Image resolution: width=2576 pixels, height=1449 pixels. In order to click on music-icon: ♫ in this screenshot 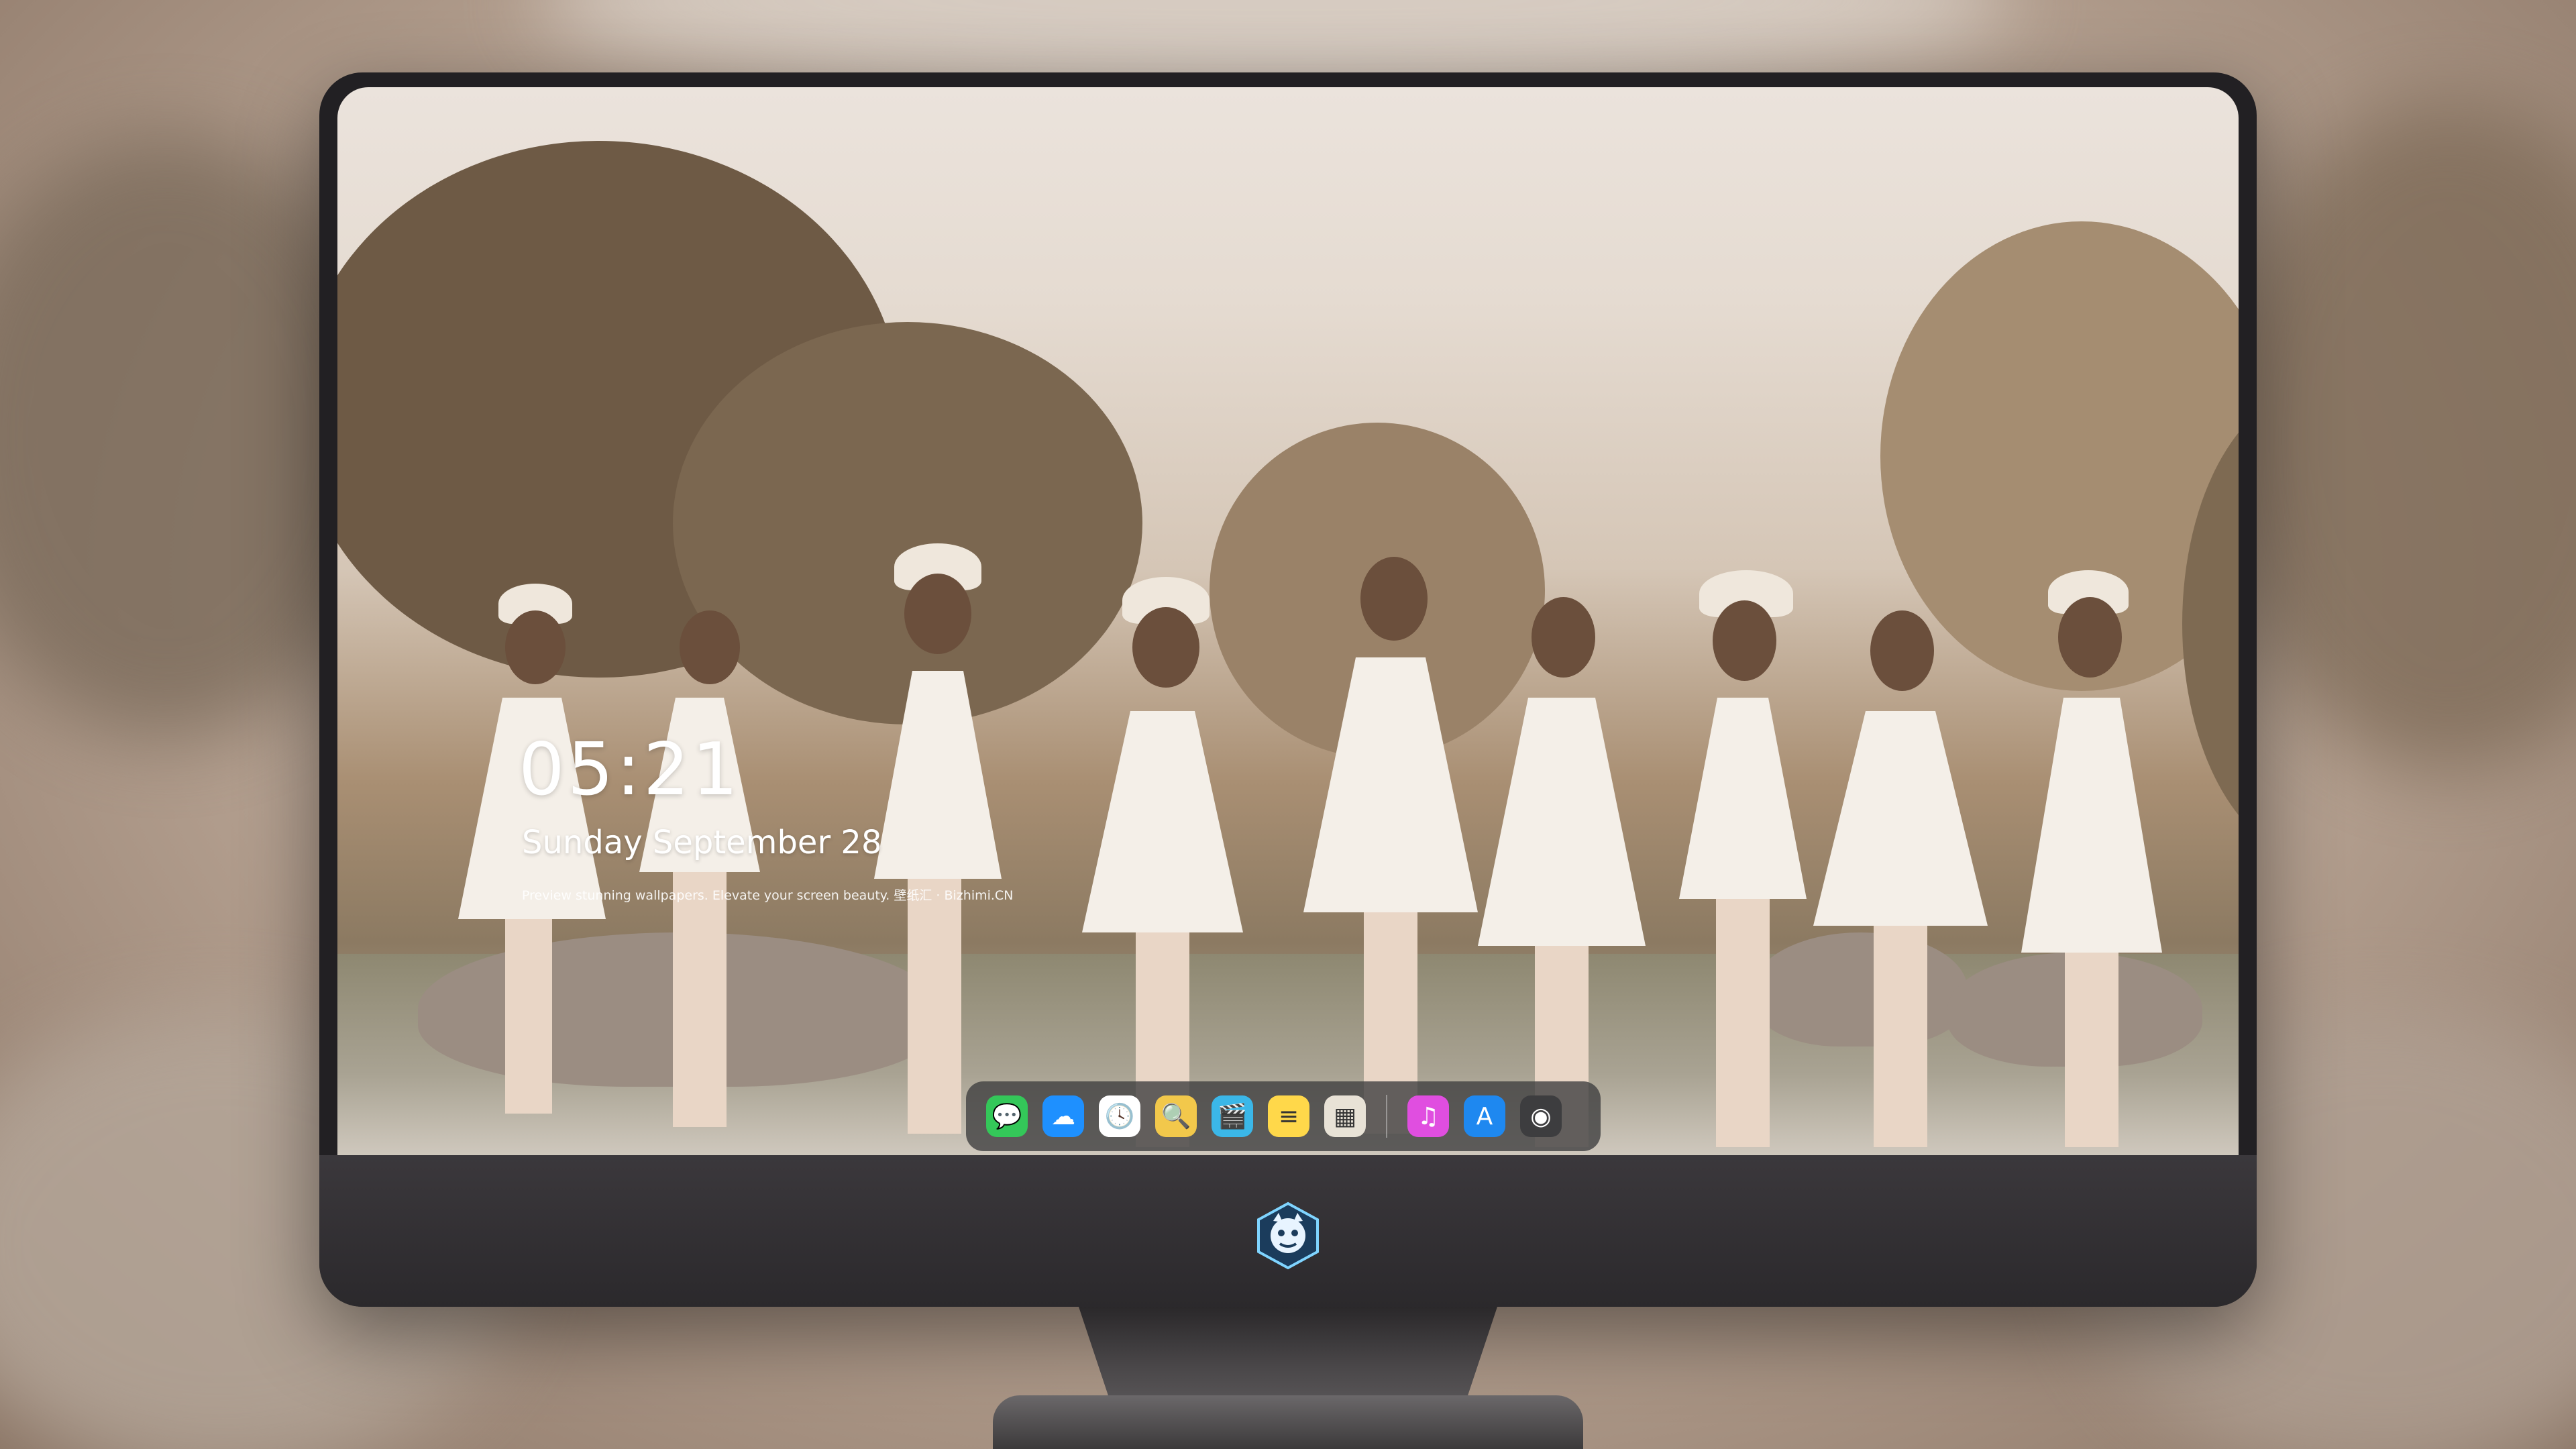, I will do `click(1428, 1116)`.